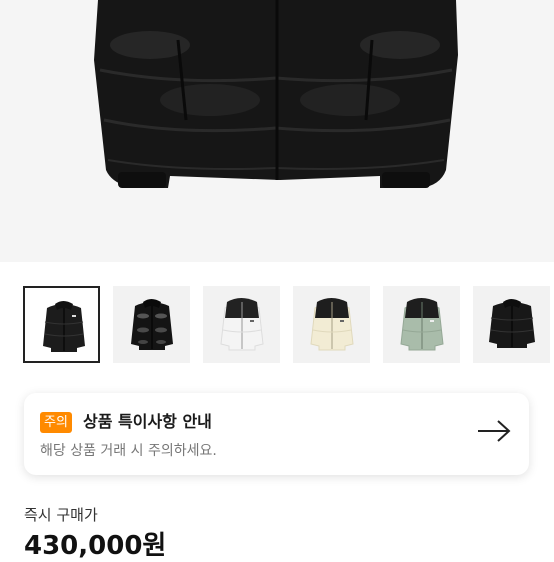 This screenshot has width=554, height=562. I want to click on jacket-black-2-thumb-graphic, so click(512, 323).